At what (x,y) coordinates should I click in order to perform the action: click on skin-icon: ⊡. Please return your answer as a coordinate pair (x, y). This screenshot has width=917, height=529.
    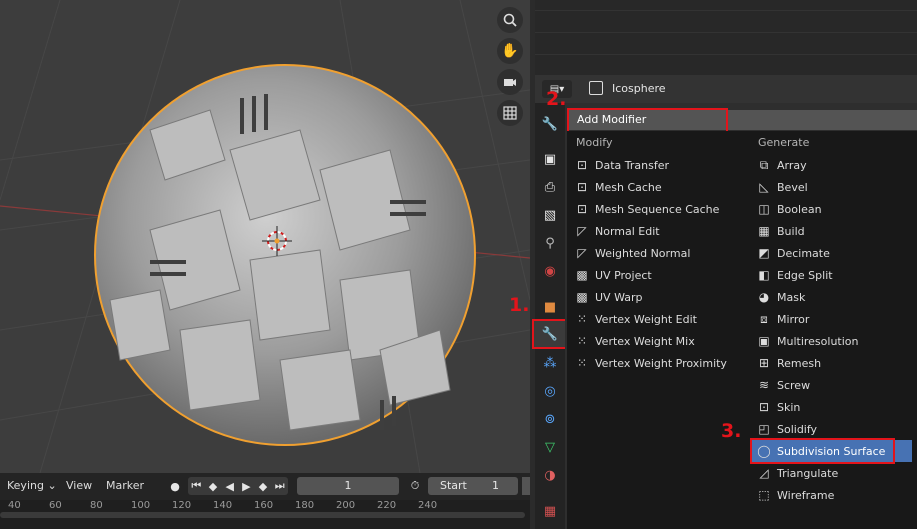
    Looking at the image, I should click on (764, 407).